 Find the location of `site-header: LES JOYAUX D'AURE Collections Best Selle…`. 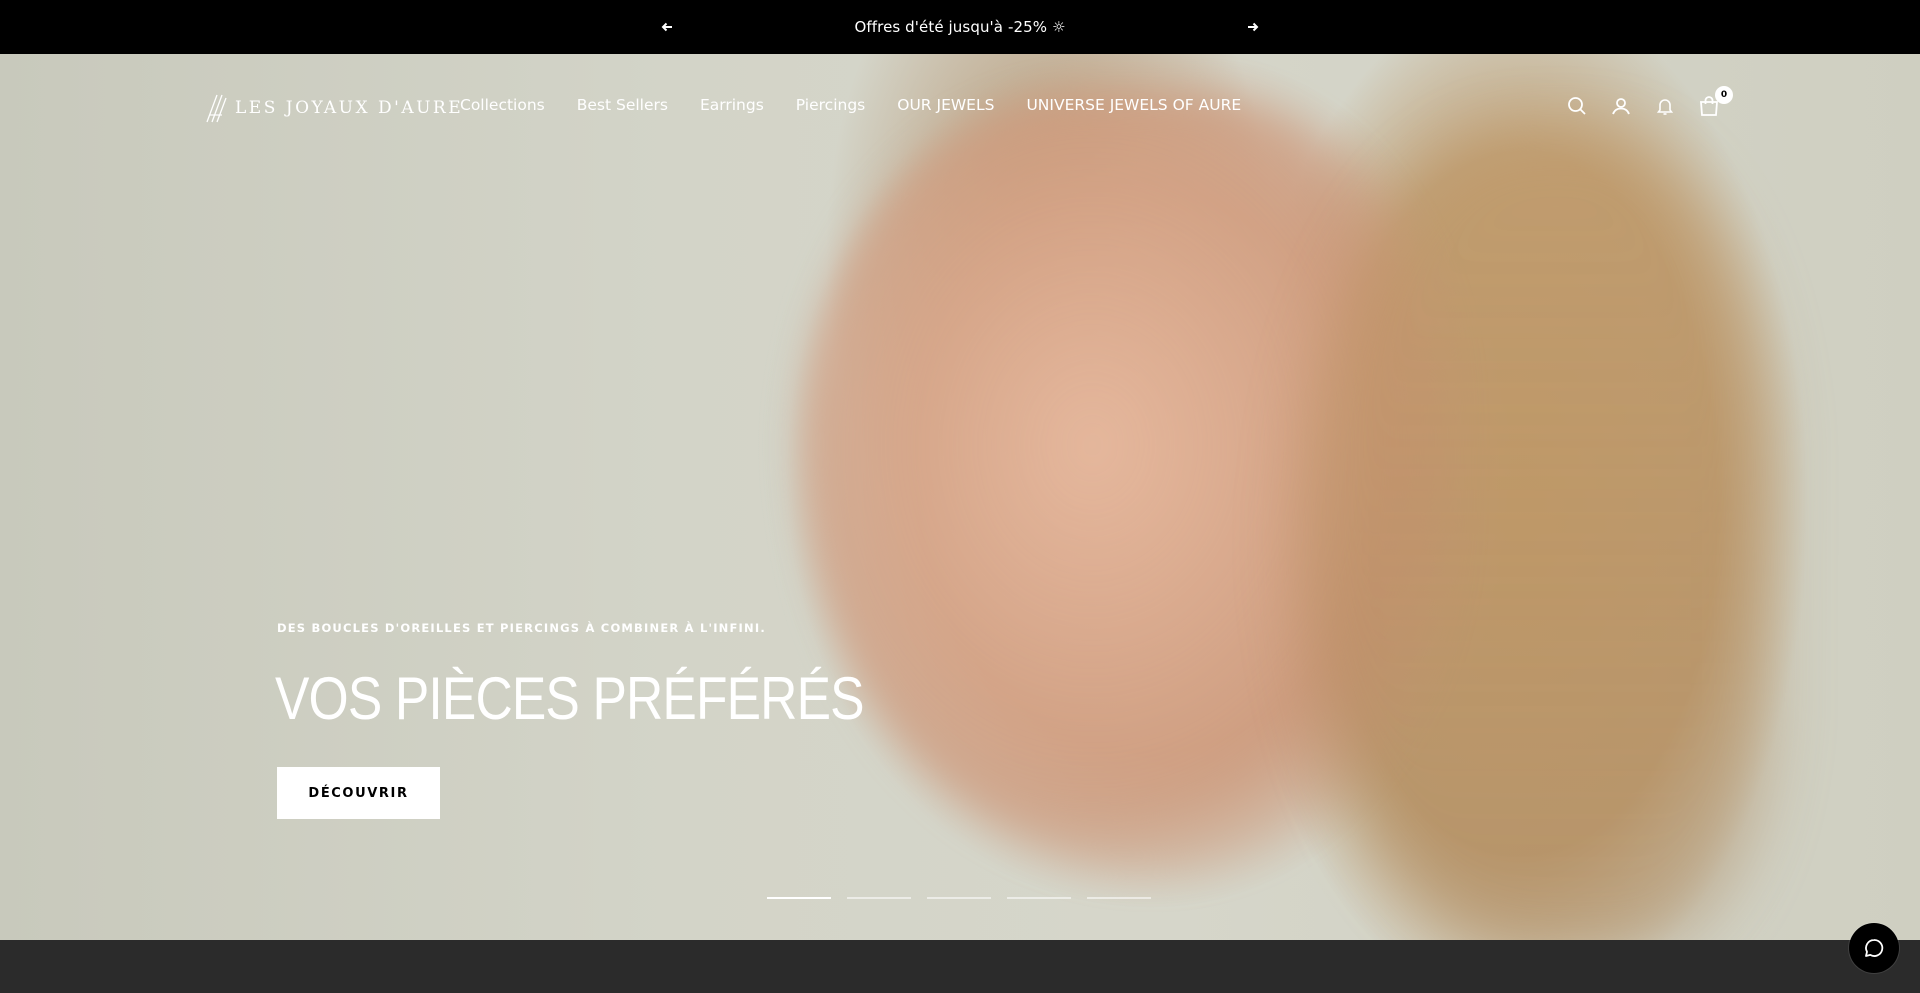

site-header: LES JOYAUX D'AURE Collections Best Selle… is located at coordinates (960, 106).